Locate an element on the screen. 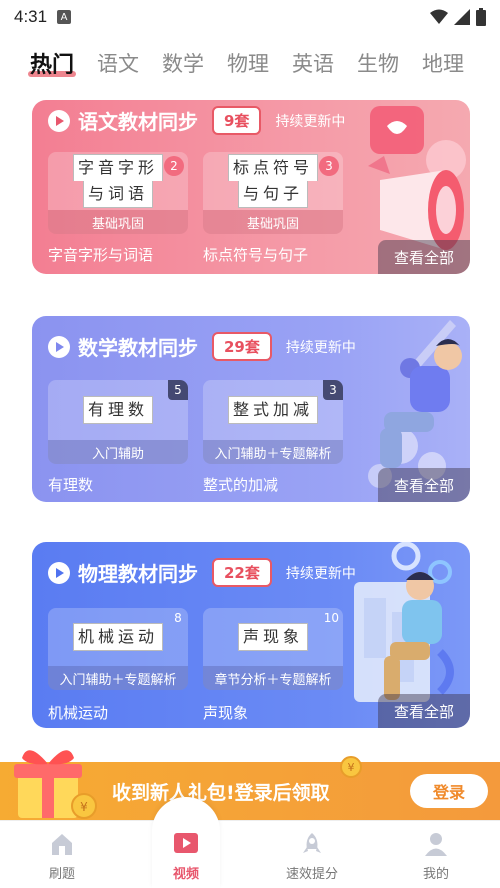 This screenshot has width=500, height=888. thumb-title: 整式加减 is located at coordinates (272, 410).